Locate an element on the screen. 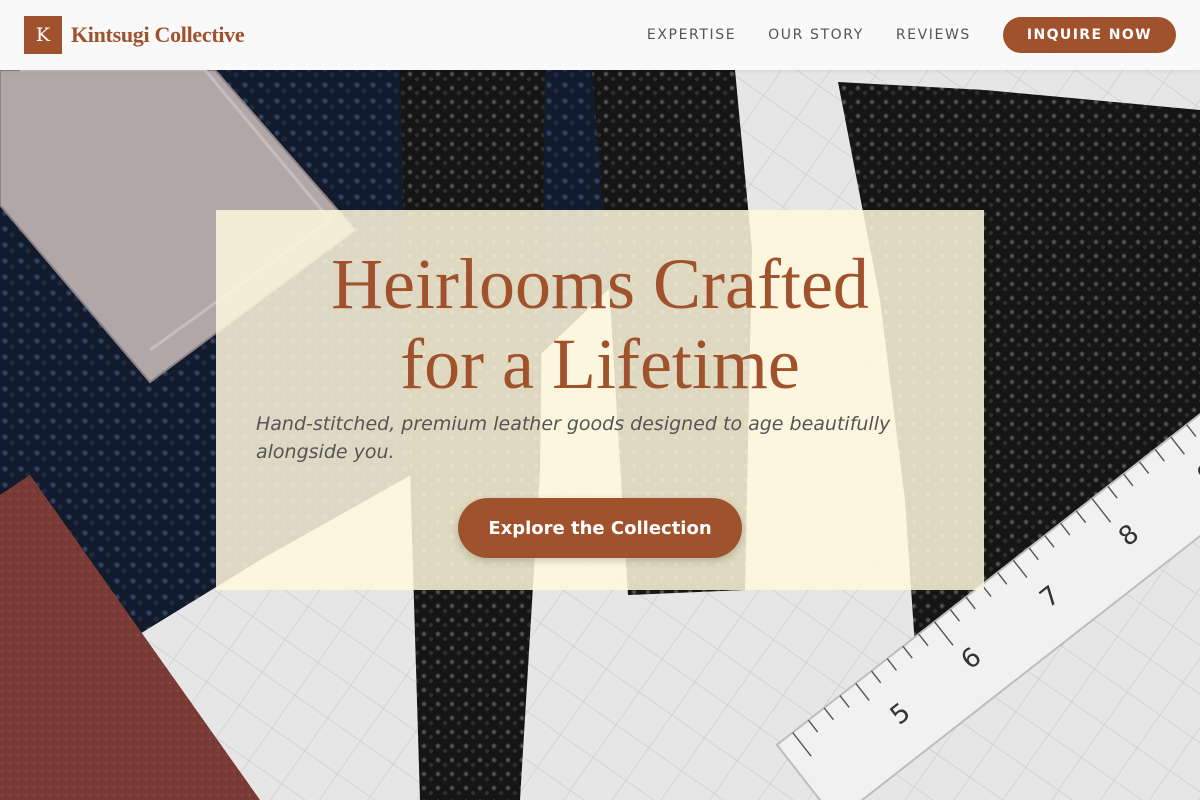 This screenshot has width=1200, height=800. explore-collection-button: Explore the Collection is located at coordinates (600, 528).